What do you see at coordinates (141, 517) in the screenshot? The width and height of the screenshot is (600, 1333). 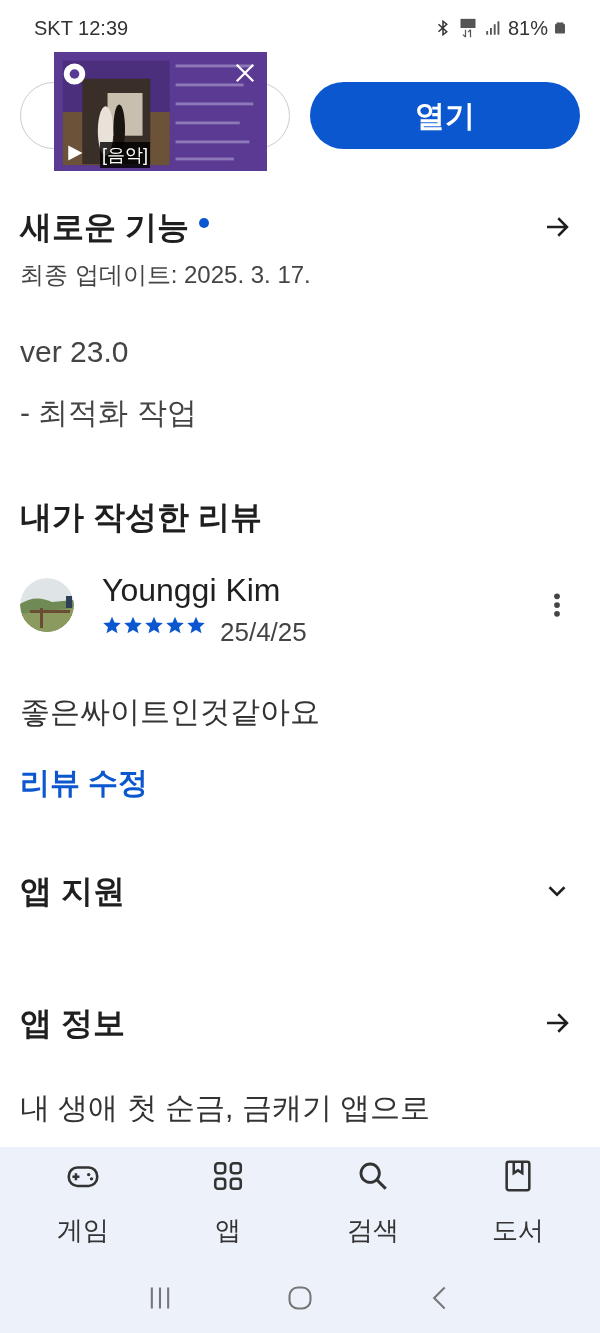 I see `section-title: 내가 작성한 리뷰` at bounding box center [141, 517].